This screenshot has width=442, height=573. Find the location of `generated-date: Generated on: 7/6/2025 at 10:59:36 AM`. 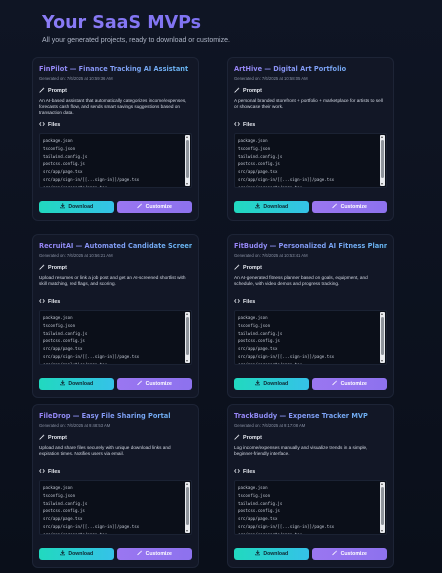

generated-date: Generated on: 7/6/2025 at 10:59:36 AM is located at coordinates (76, 78).